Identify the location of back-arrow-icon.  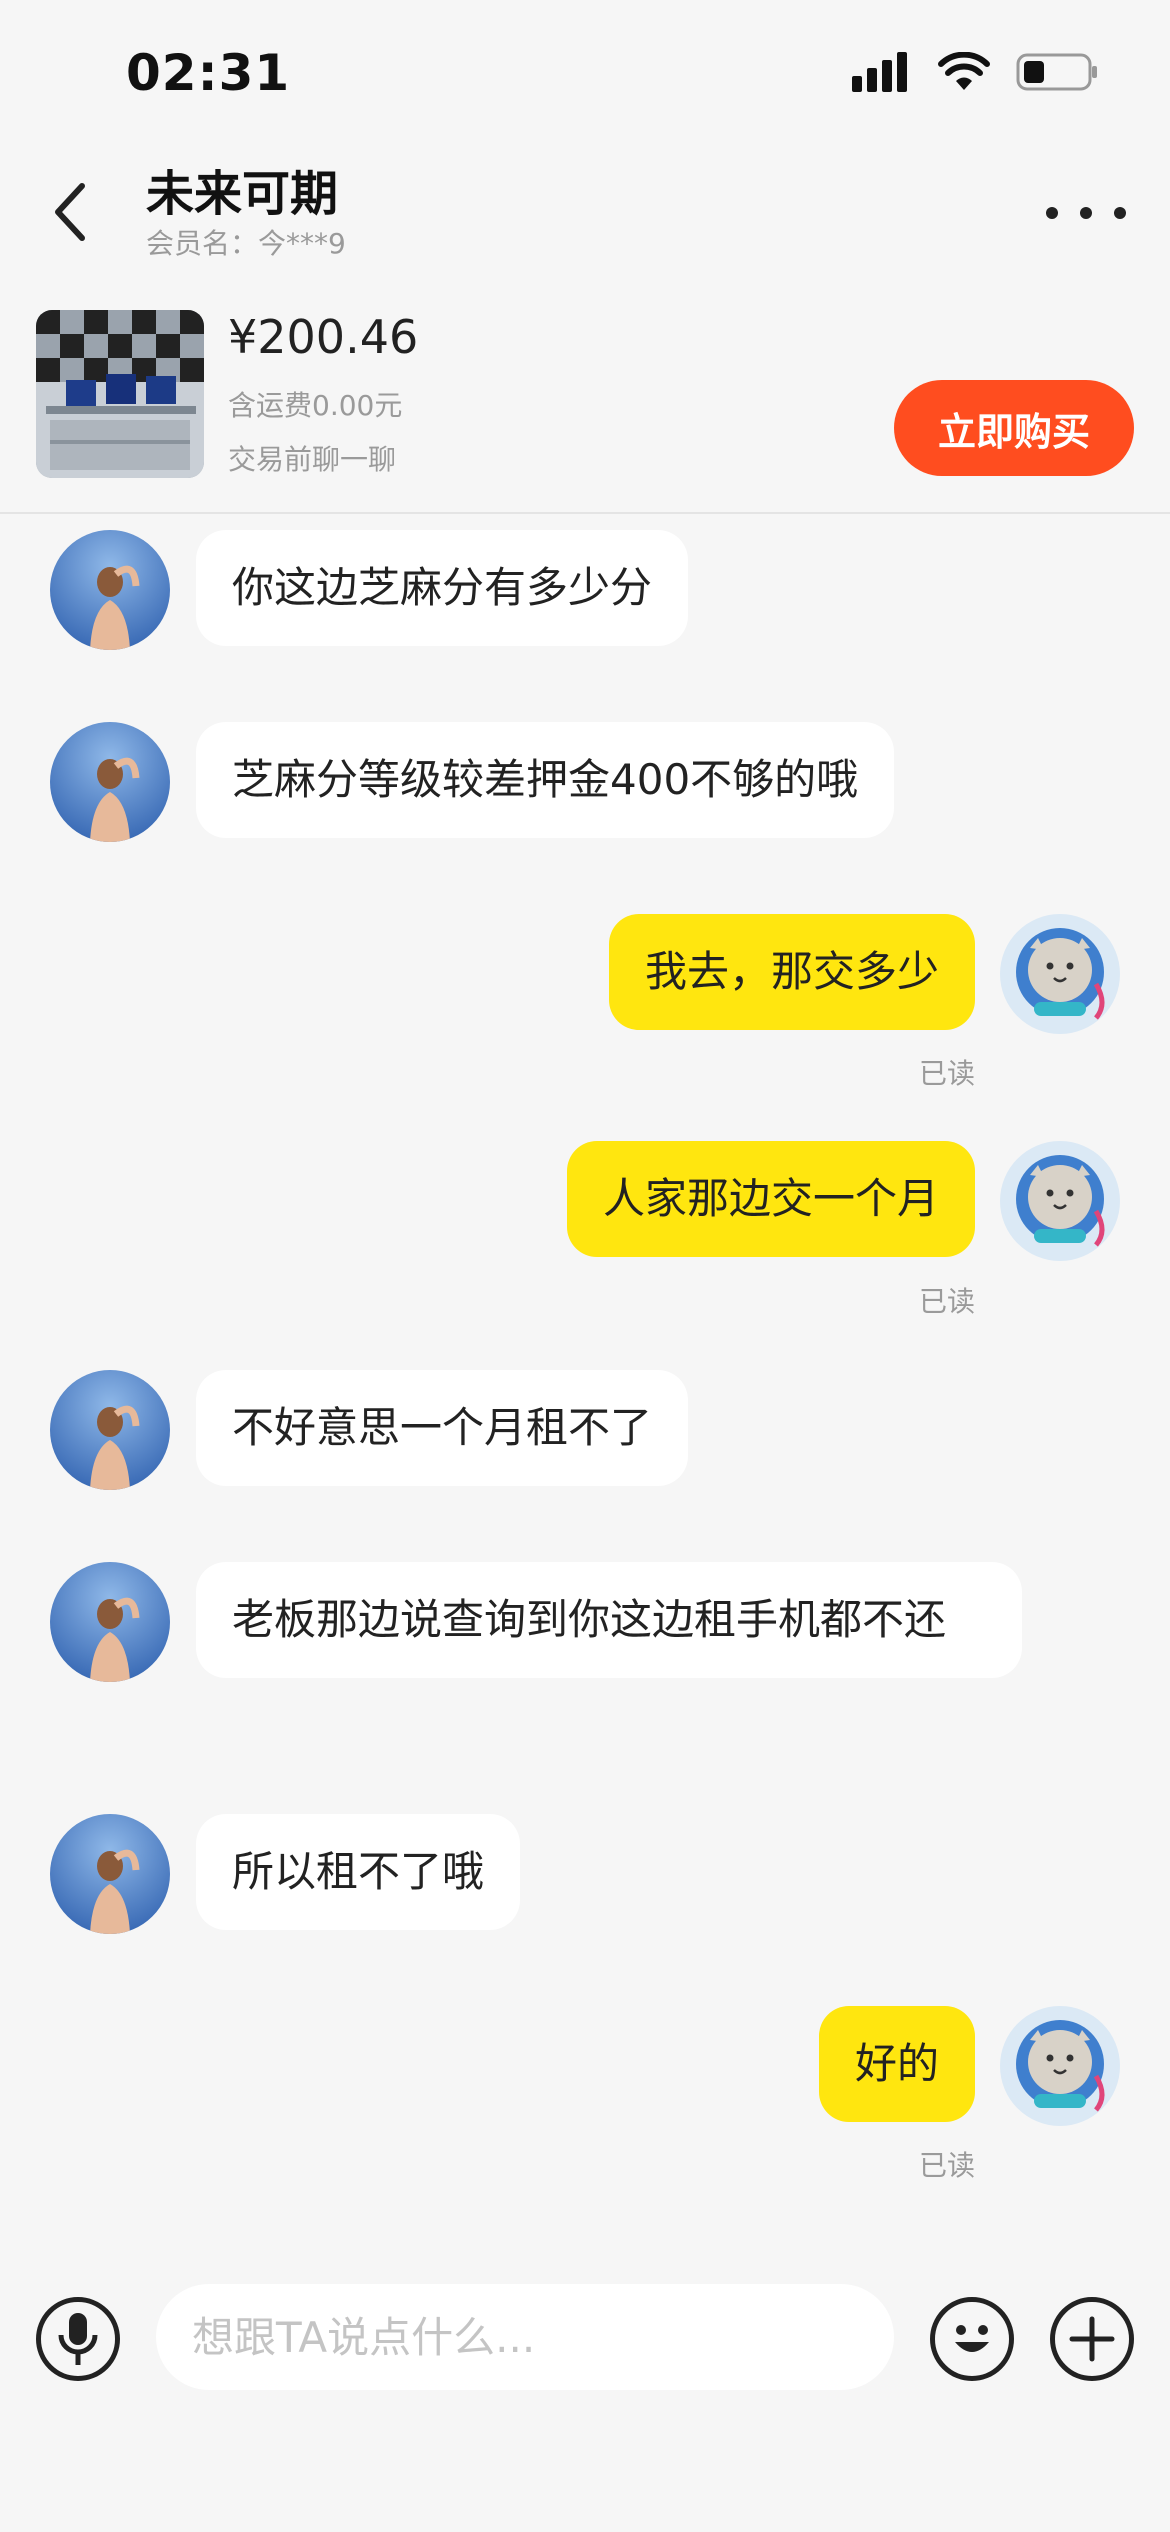
(70, 212).